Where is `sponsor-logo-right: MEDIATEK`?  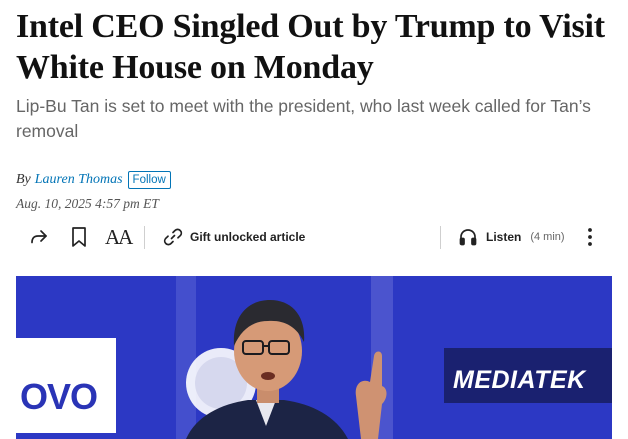 sponsor-logo-right: MEDIATEK is located at coordinates (519, 380).